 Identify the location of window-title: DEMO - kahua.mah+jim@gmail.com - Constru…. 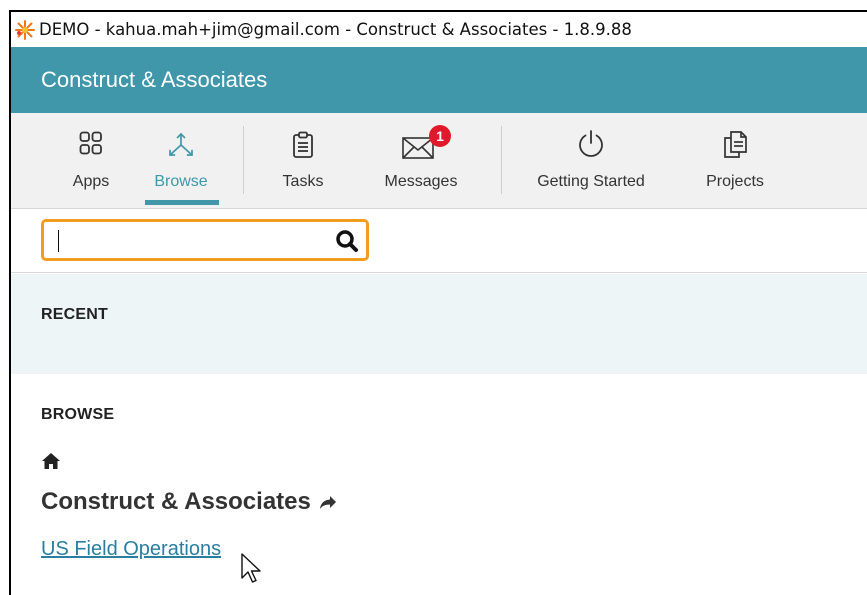
(335, 29).